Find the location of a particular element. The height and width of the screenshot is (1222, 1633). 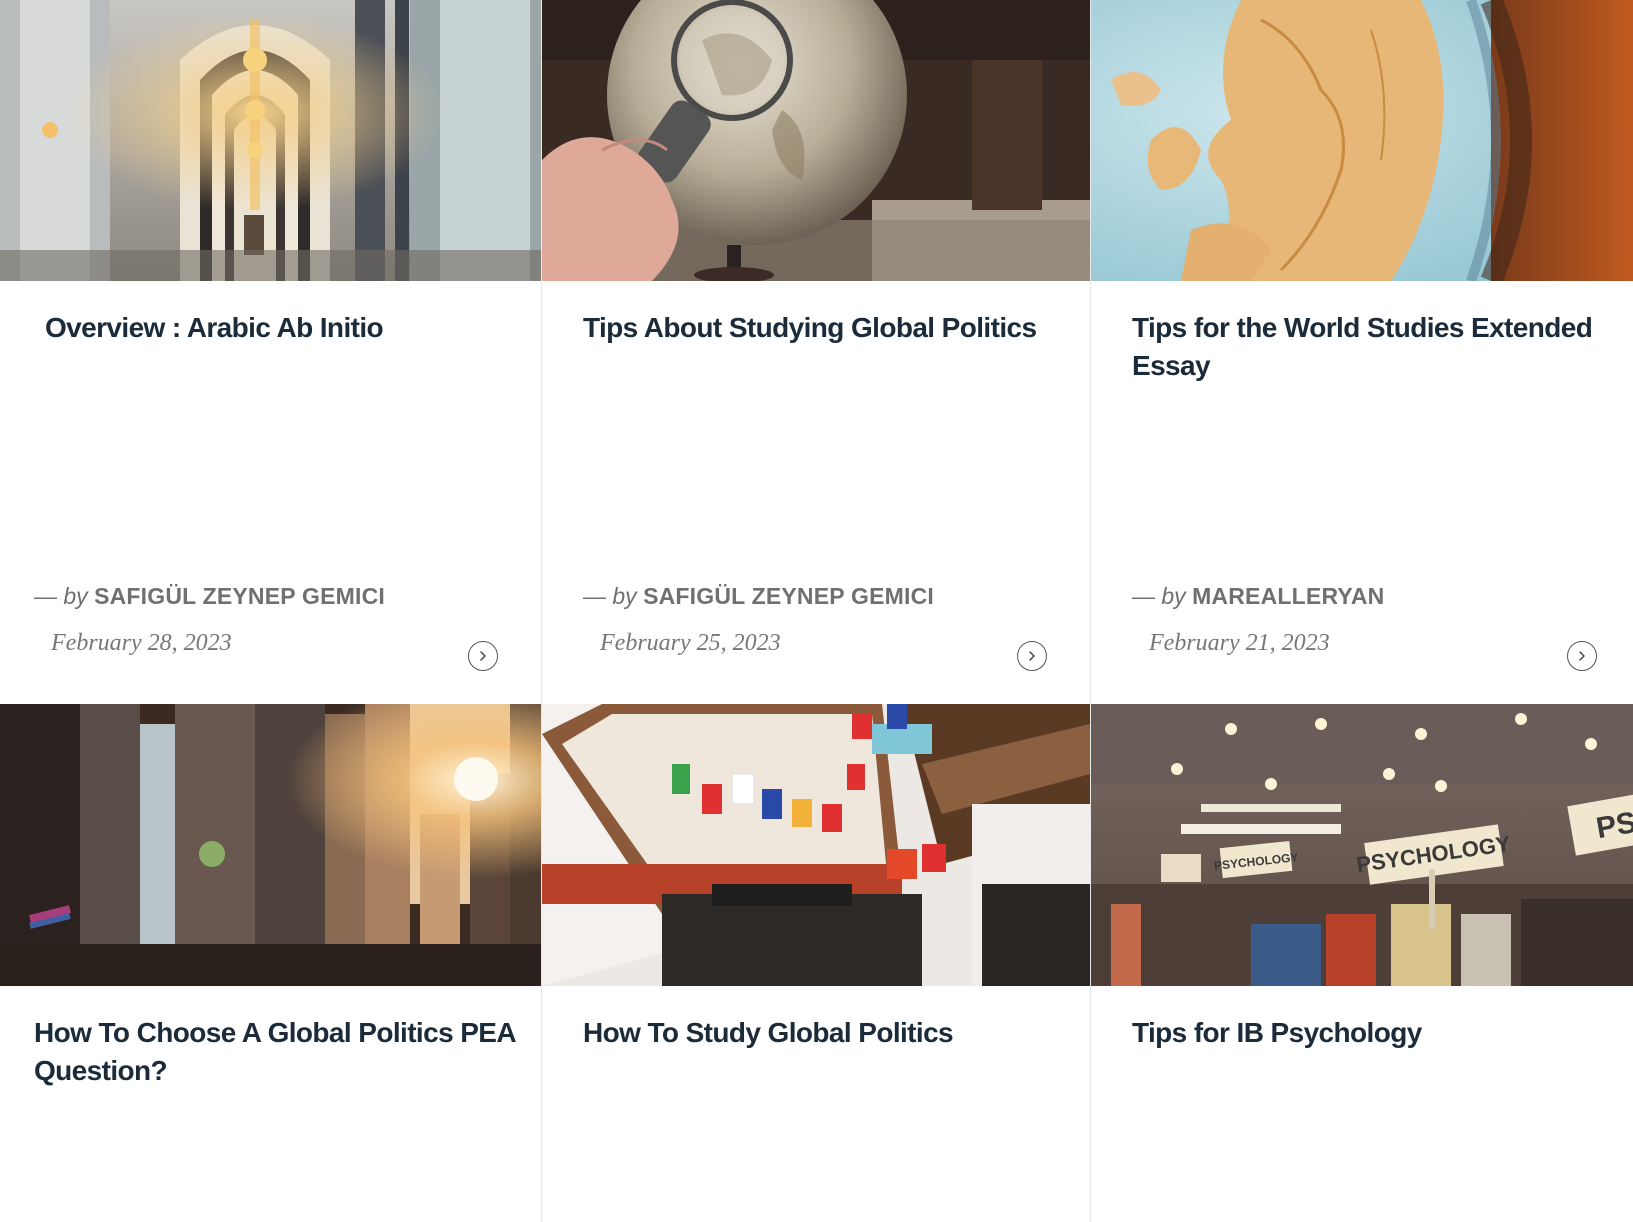

post-date: February 28, 2023 is located at coordinates (141, 643).